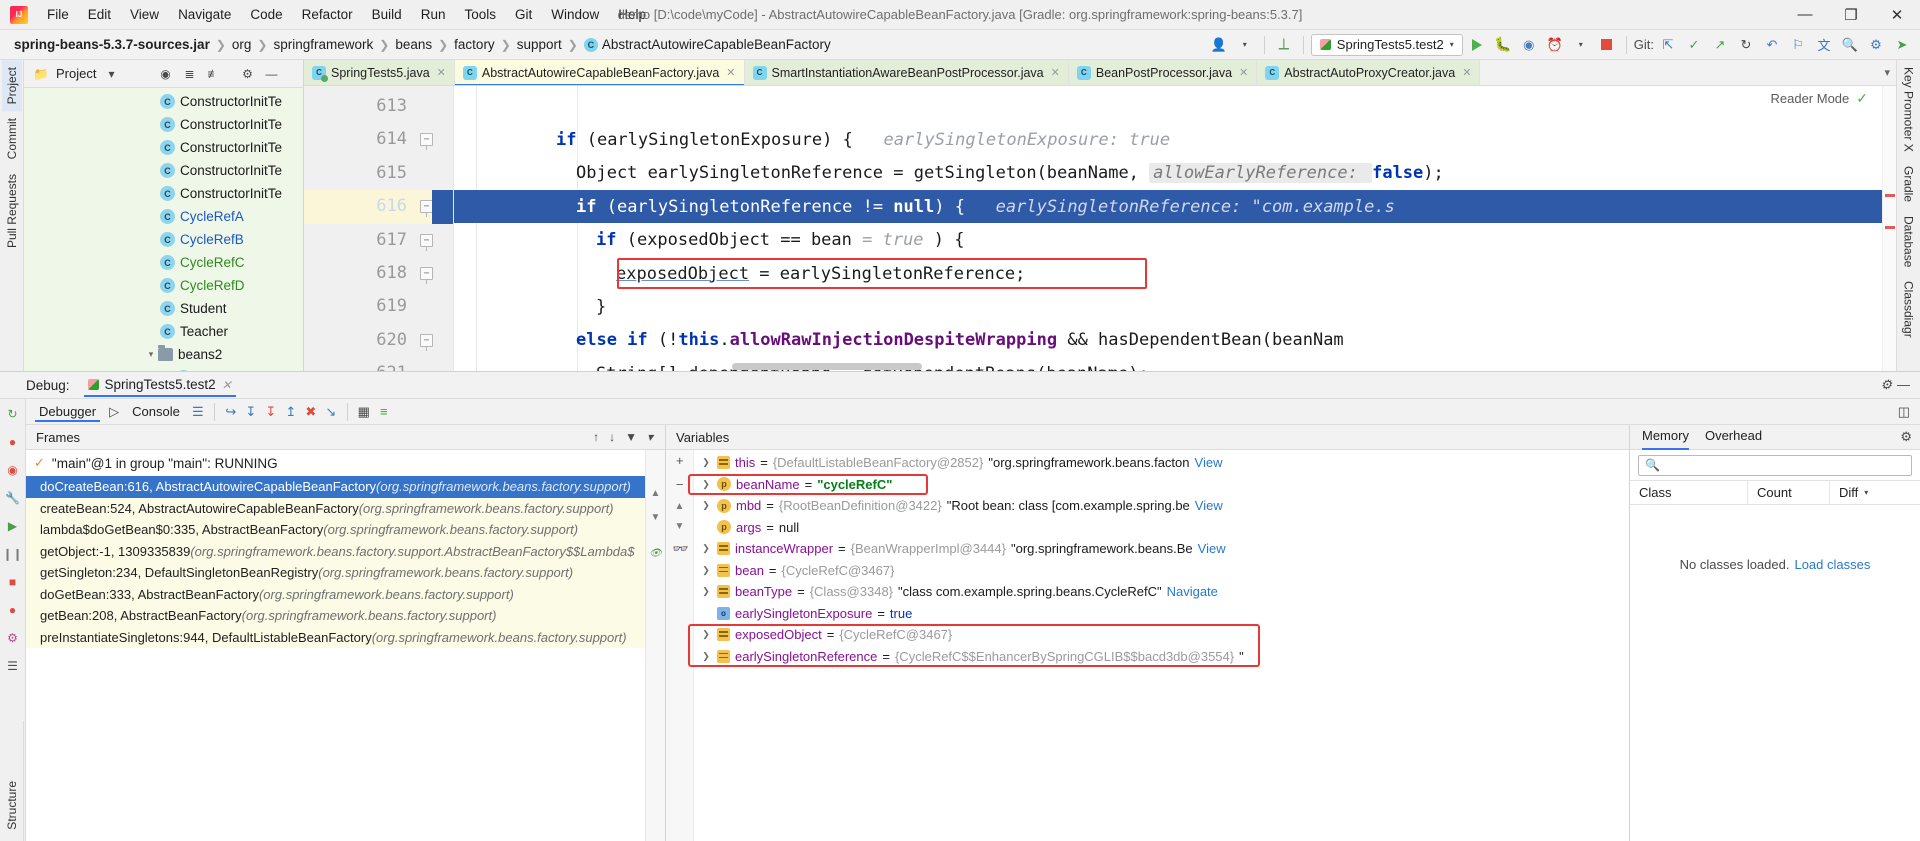 The width and height of the screenshot is (1920, 841). I want to click on step-into-icon: ↧, so click(251, 412).